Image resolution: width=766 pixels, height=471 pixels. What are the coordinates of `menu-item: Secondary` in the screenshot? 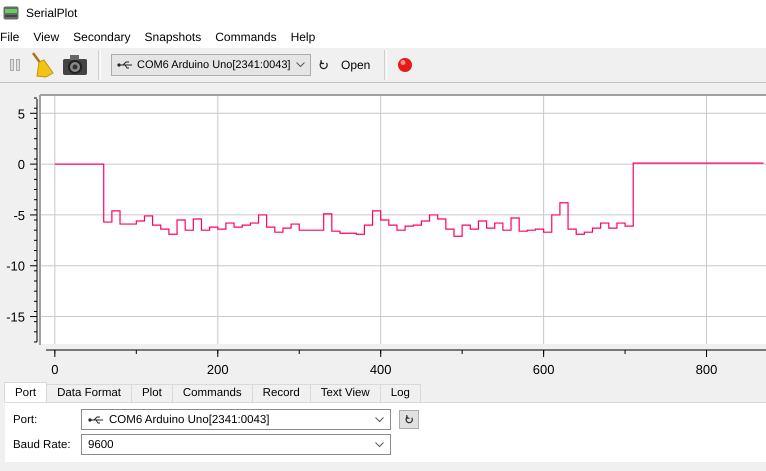 It's located at (102, 37).